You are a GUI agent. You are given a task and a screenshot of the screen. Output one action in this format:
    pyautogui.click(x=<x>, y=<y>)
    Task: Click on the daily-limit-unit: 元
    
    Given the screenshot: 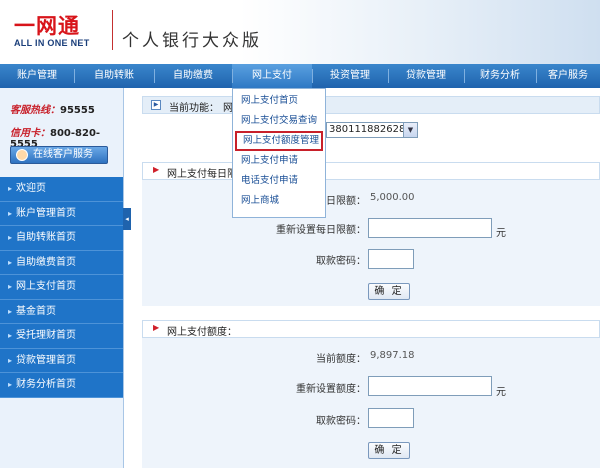 What is the action you would take?
    pyautogui.click(x=501, y=233)
    